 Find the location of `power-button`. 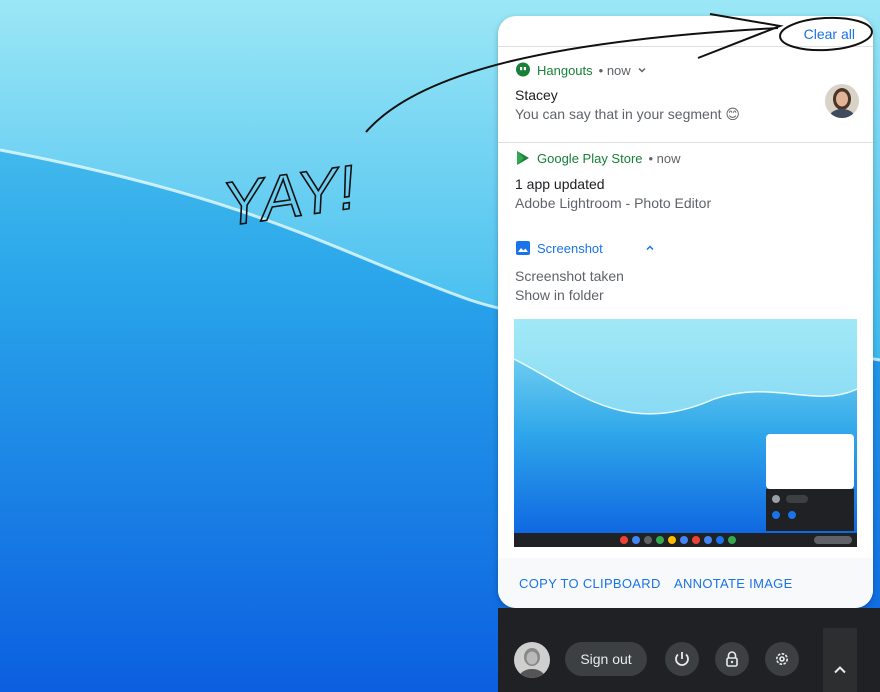

power-button is located at coordinates (682, 659).